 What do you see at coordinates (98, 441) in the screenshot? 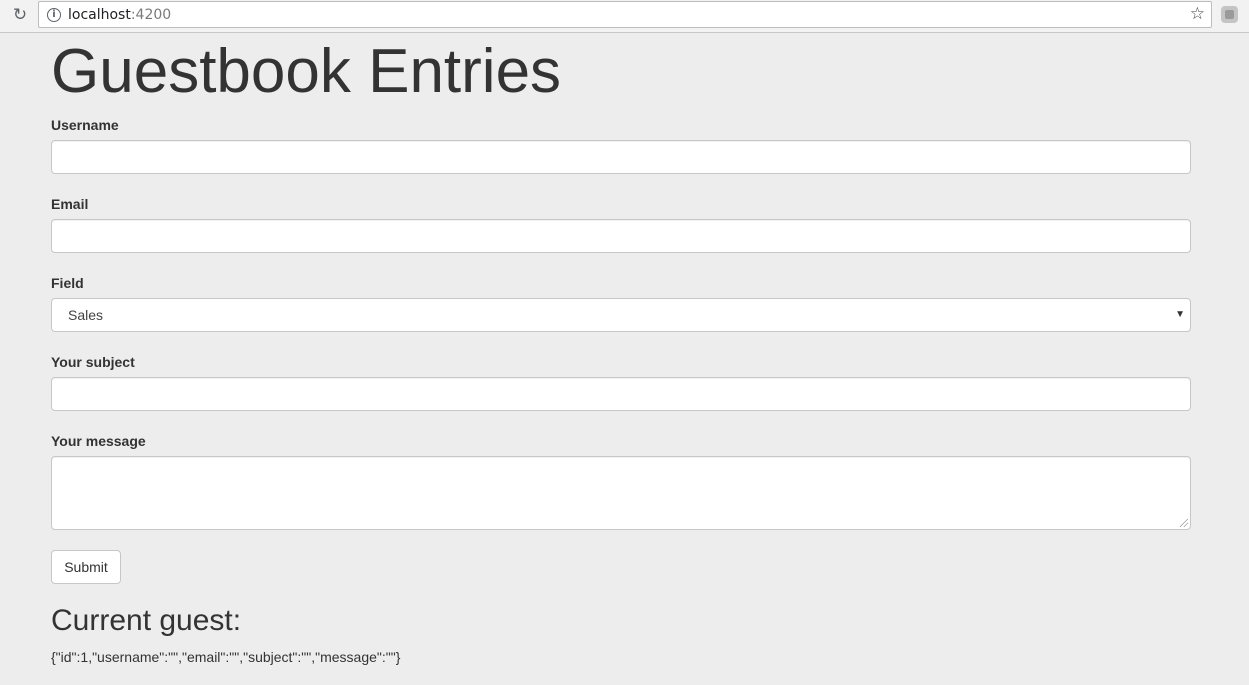
I see `message-label: Your message` at bounding box center [98, 441].